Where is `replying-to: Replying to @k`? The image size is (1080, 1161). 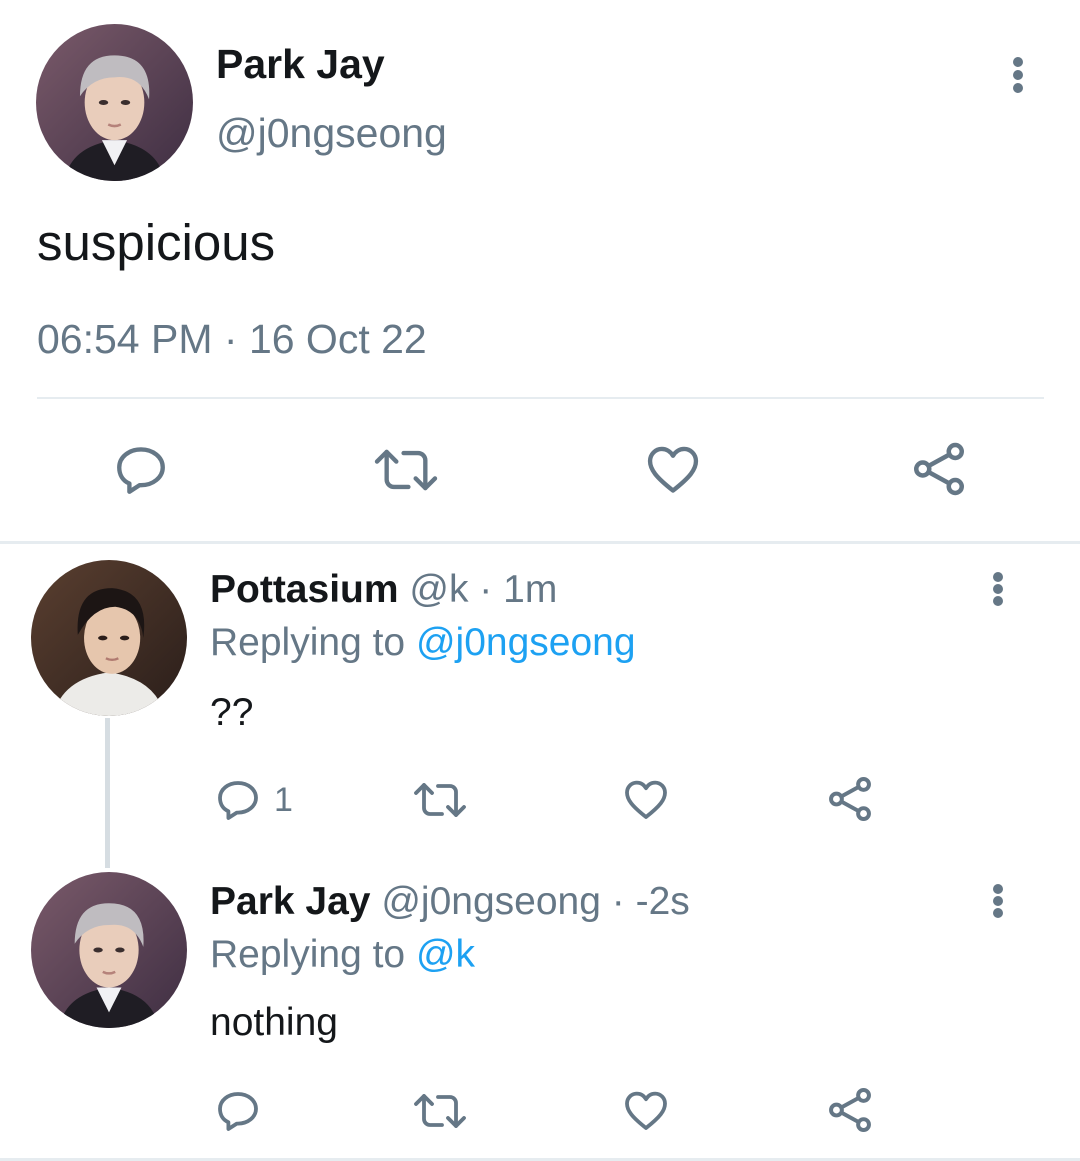
replying-to: Replying to @k is located at coordinates (342, 955).